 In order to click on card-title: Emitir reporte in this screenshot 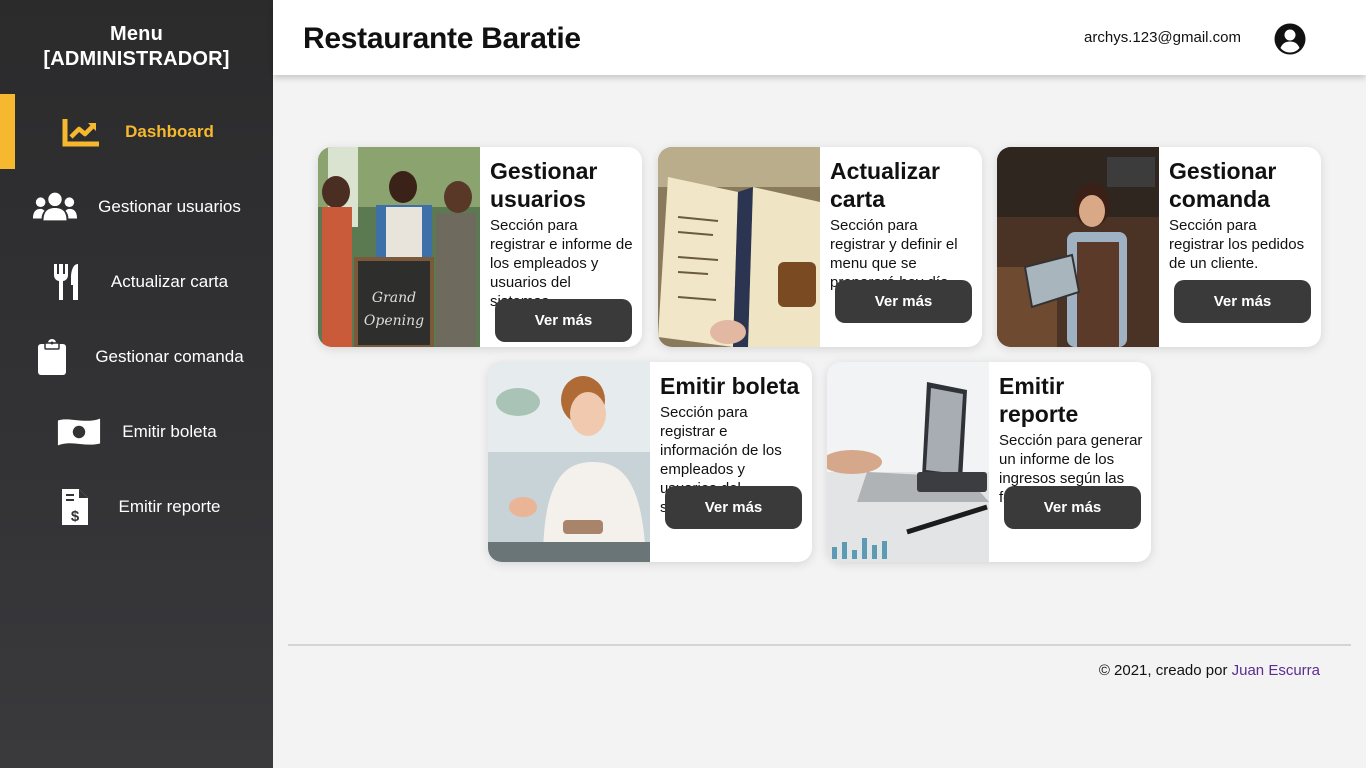, I will do `click(1039, 400)`.